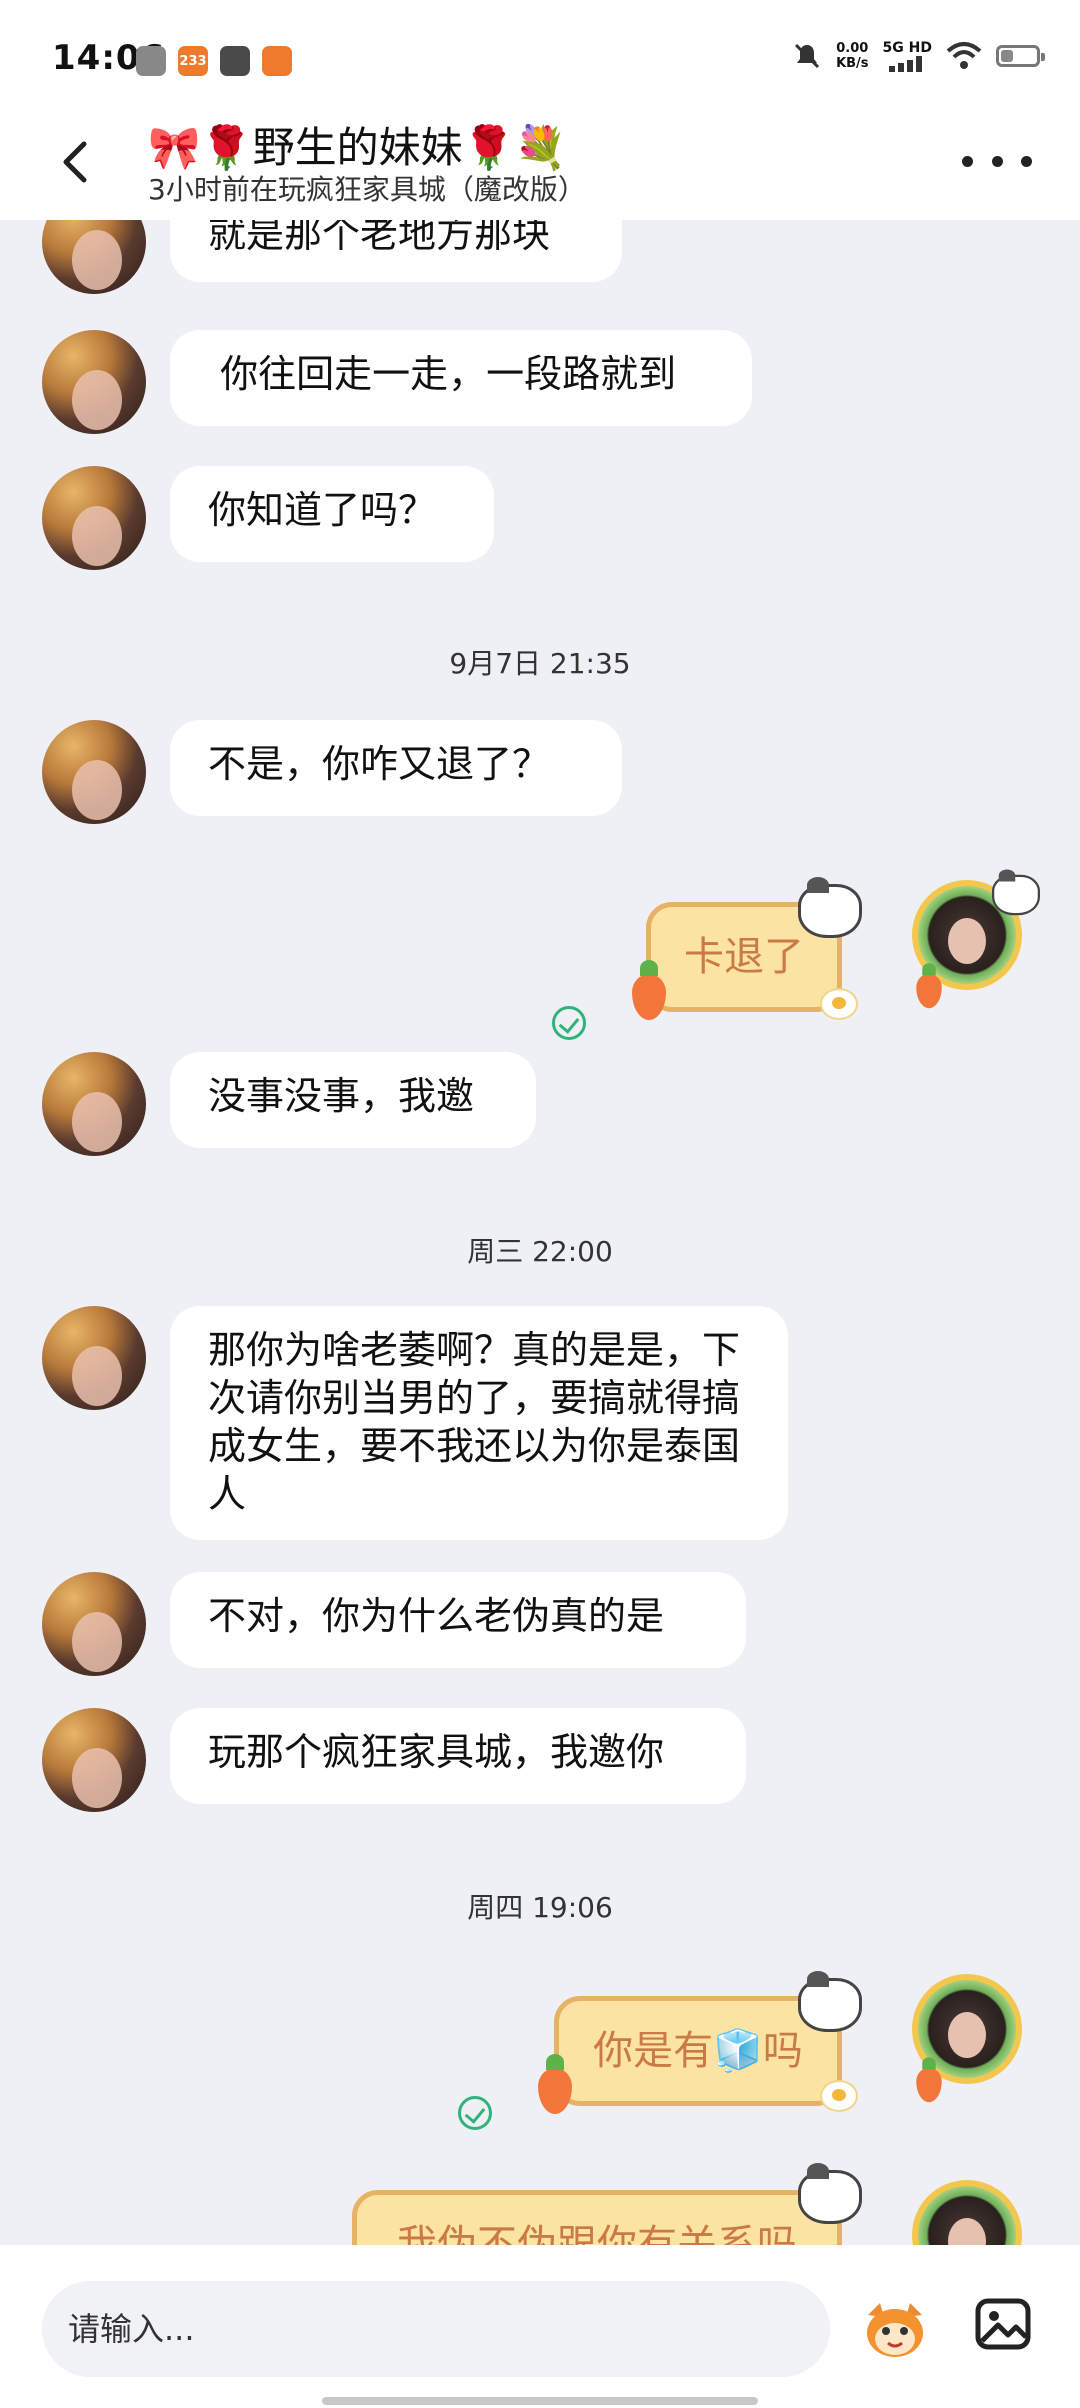 The image size is (1080, 2408). I want to click on network-block: 5G HD, so click(907, 56).